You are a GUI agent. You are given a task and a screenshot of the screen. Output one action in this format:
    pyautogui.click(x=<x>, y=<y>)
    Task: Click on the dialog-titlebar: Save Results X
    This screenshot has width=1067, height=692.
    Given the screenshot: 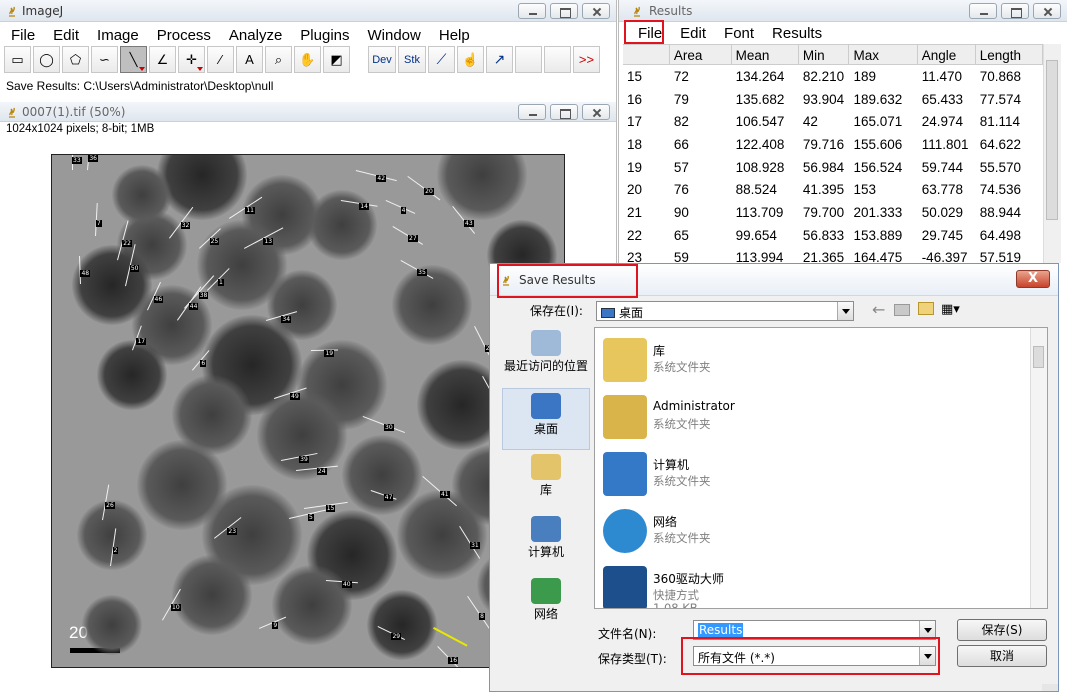 What is the action you would take?
    pyautogui.click(x=774, y=280)
    